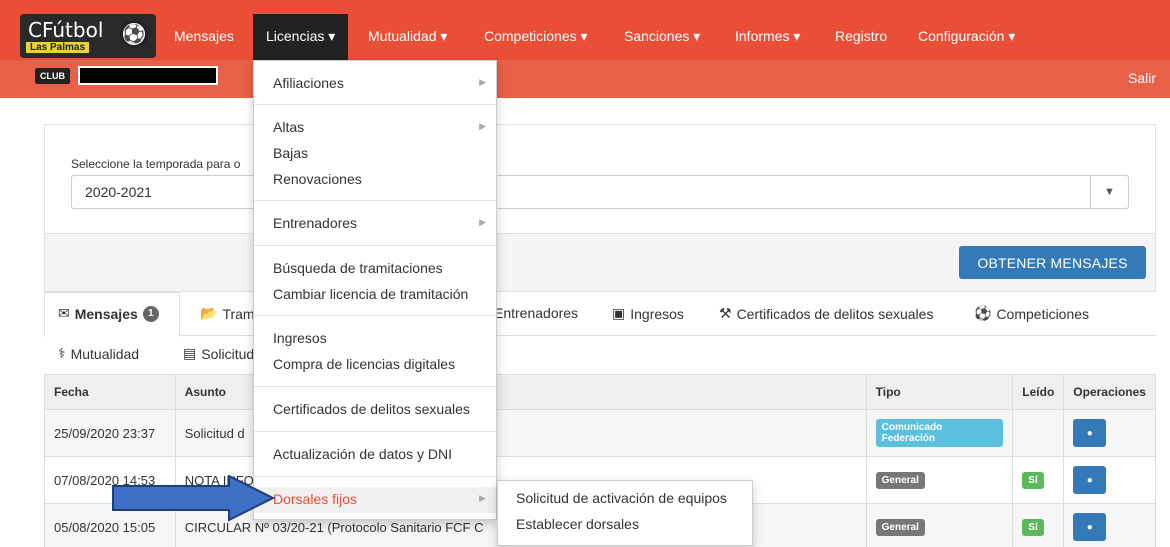 This screenshot has height=547, width=1170. What do you see at coordinates (308, 83) in the screenshot?
I see `menu-item-afiliaciones: Afiliaciones` at bounding box center [308, 83].